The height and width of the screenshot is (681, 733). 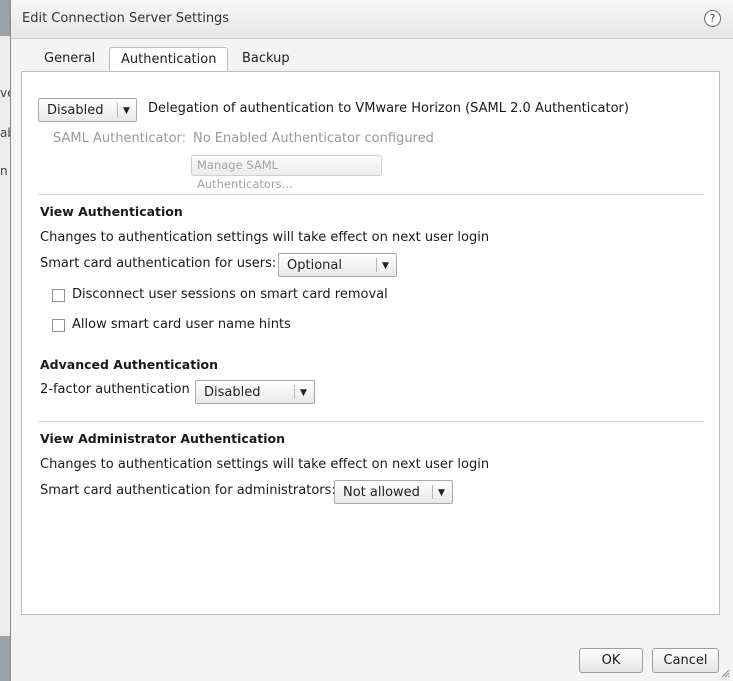 What do you see at coordinates (115, 389) in the screenshot?
I see `two-factor-label: 2-factor authentication` at bounding box center [115, 389].